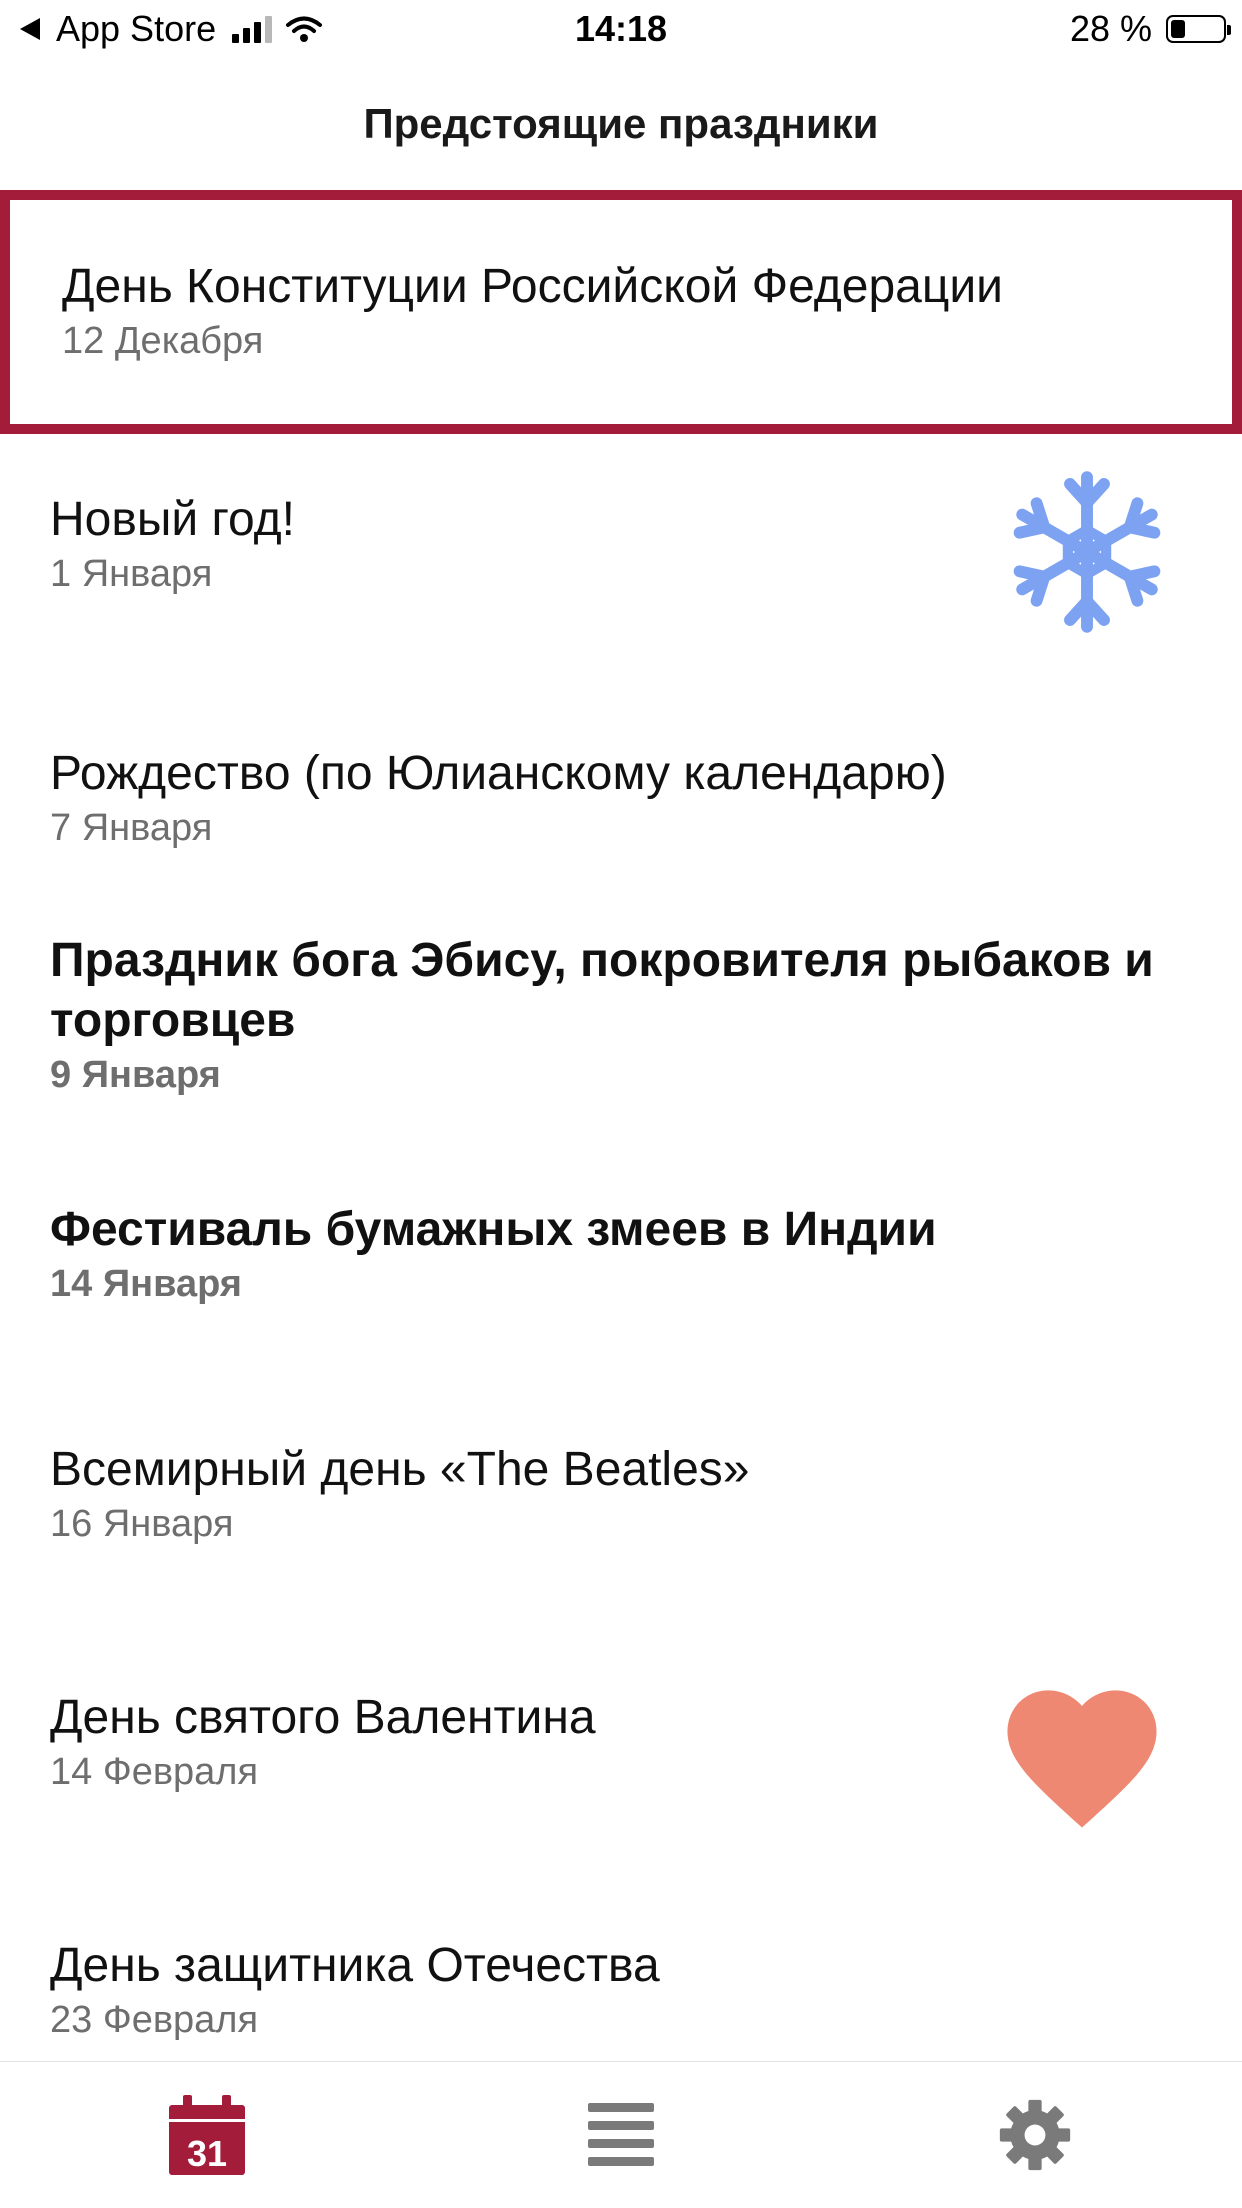  What do you see at coordinates (621, 1802) in the screenshot?
I see `holiday-row: День святого Валентина 14 Февраля` at bounding box center [621, 1802].